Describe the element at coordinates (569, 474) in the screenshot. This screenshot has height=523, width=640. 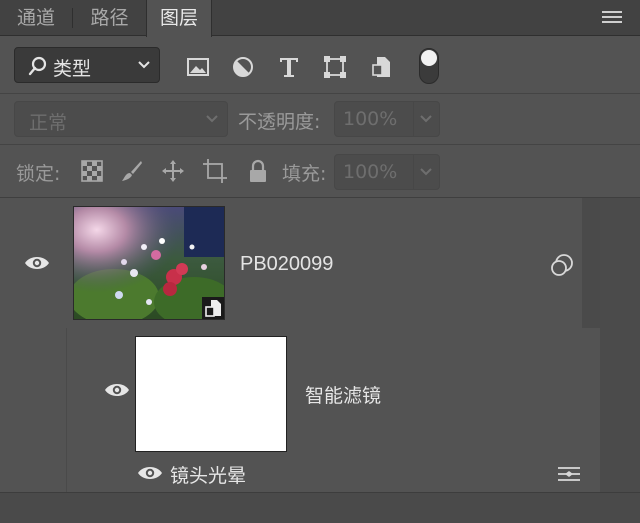
I see `filter-blending-options-icon` at that location.